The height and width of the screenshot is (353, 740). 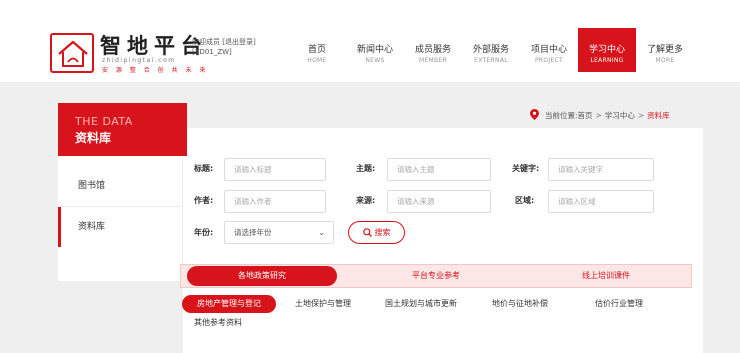 I want to click on welcome-logout-link: 欢迎成员 [退出登录], so click(x=224, y=42).